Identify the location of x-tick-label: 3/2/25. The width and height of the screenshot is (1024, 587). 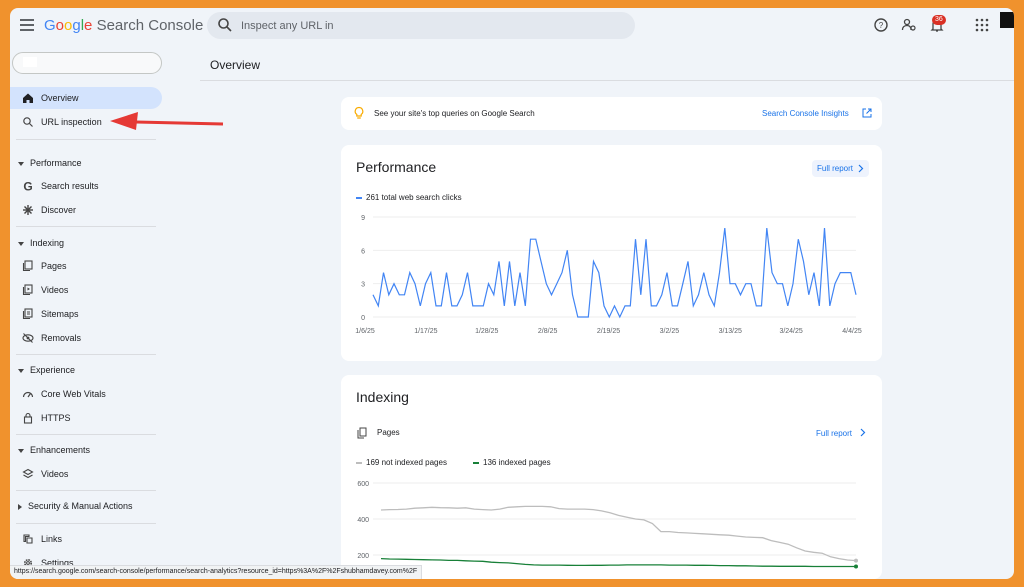
(670, 331).